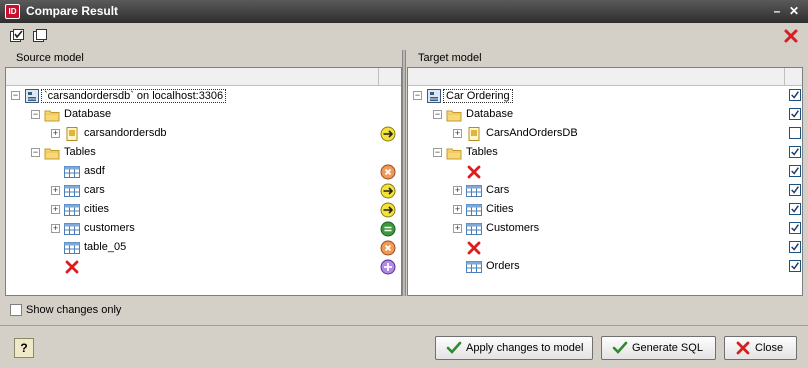 The width and height of the screenshot is (808, 368). I want to click on tree-row: + Cities, so click(605, 210).